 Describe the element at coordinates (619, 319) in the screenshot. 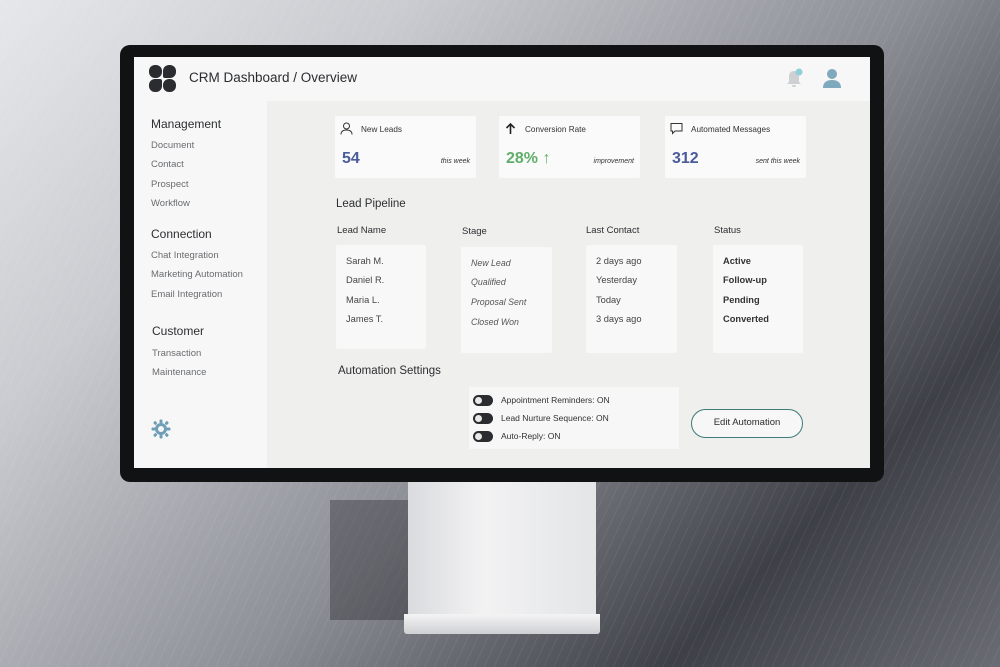

I see `last-contact: 3 days ago` at that location.